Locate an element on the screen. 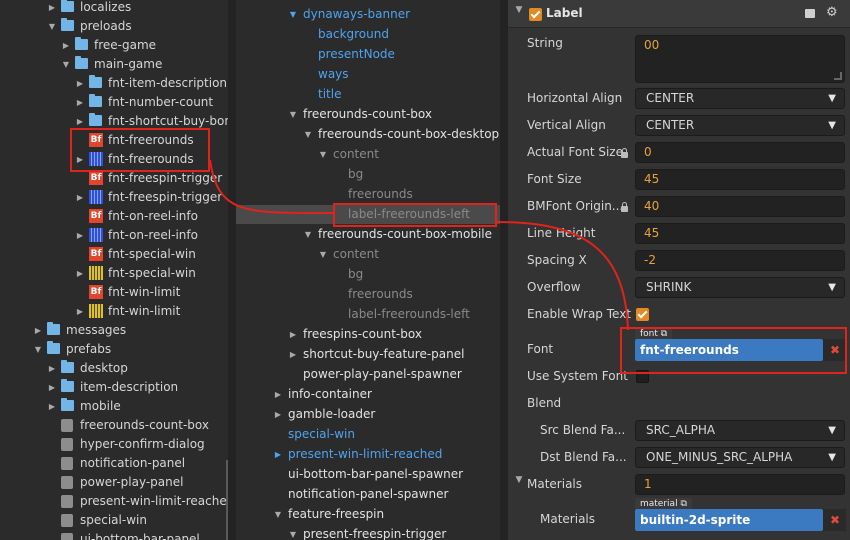 The height and width of the screenshot is (540, 850). dst-blend-select: ONE_MINUS_SRC_ALPHA ▼ is located at coordinates (740, 457).